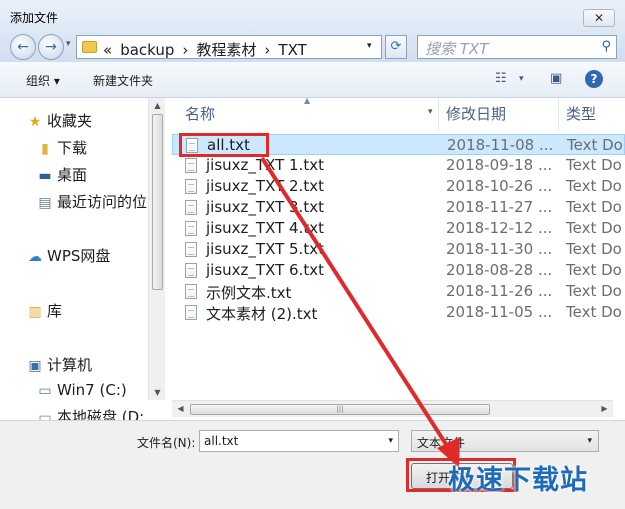 The image size is (625, 509). What do you see at coordinates (44, 310) in the screenshot?
I see `nav-libraries: ▥ 库` at bounding box center [44, 310].